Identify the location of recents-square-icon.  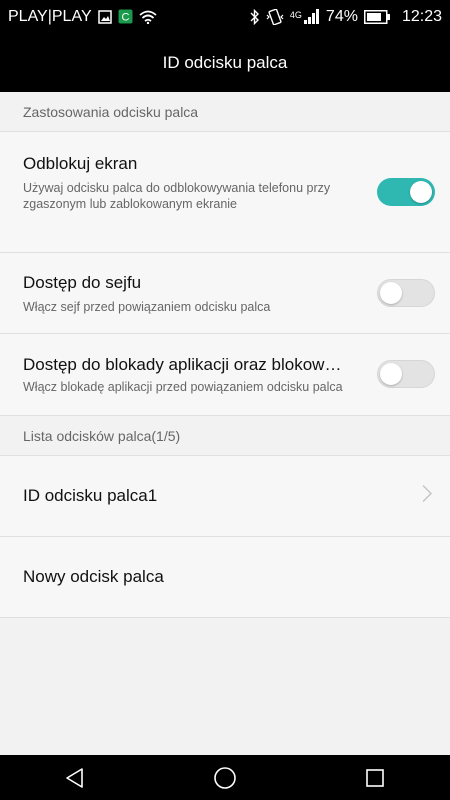
(375, 777).